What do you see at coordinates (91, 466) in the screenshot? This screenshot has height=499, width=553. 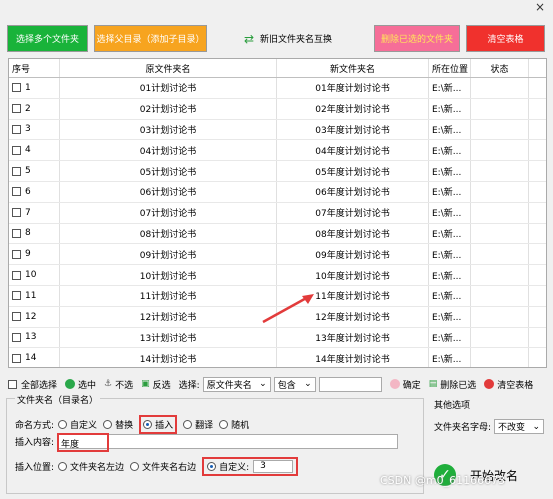 I see `position-left-radio: 文件夹名左边` at bounding box center [91, 466].